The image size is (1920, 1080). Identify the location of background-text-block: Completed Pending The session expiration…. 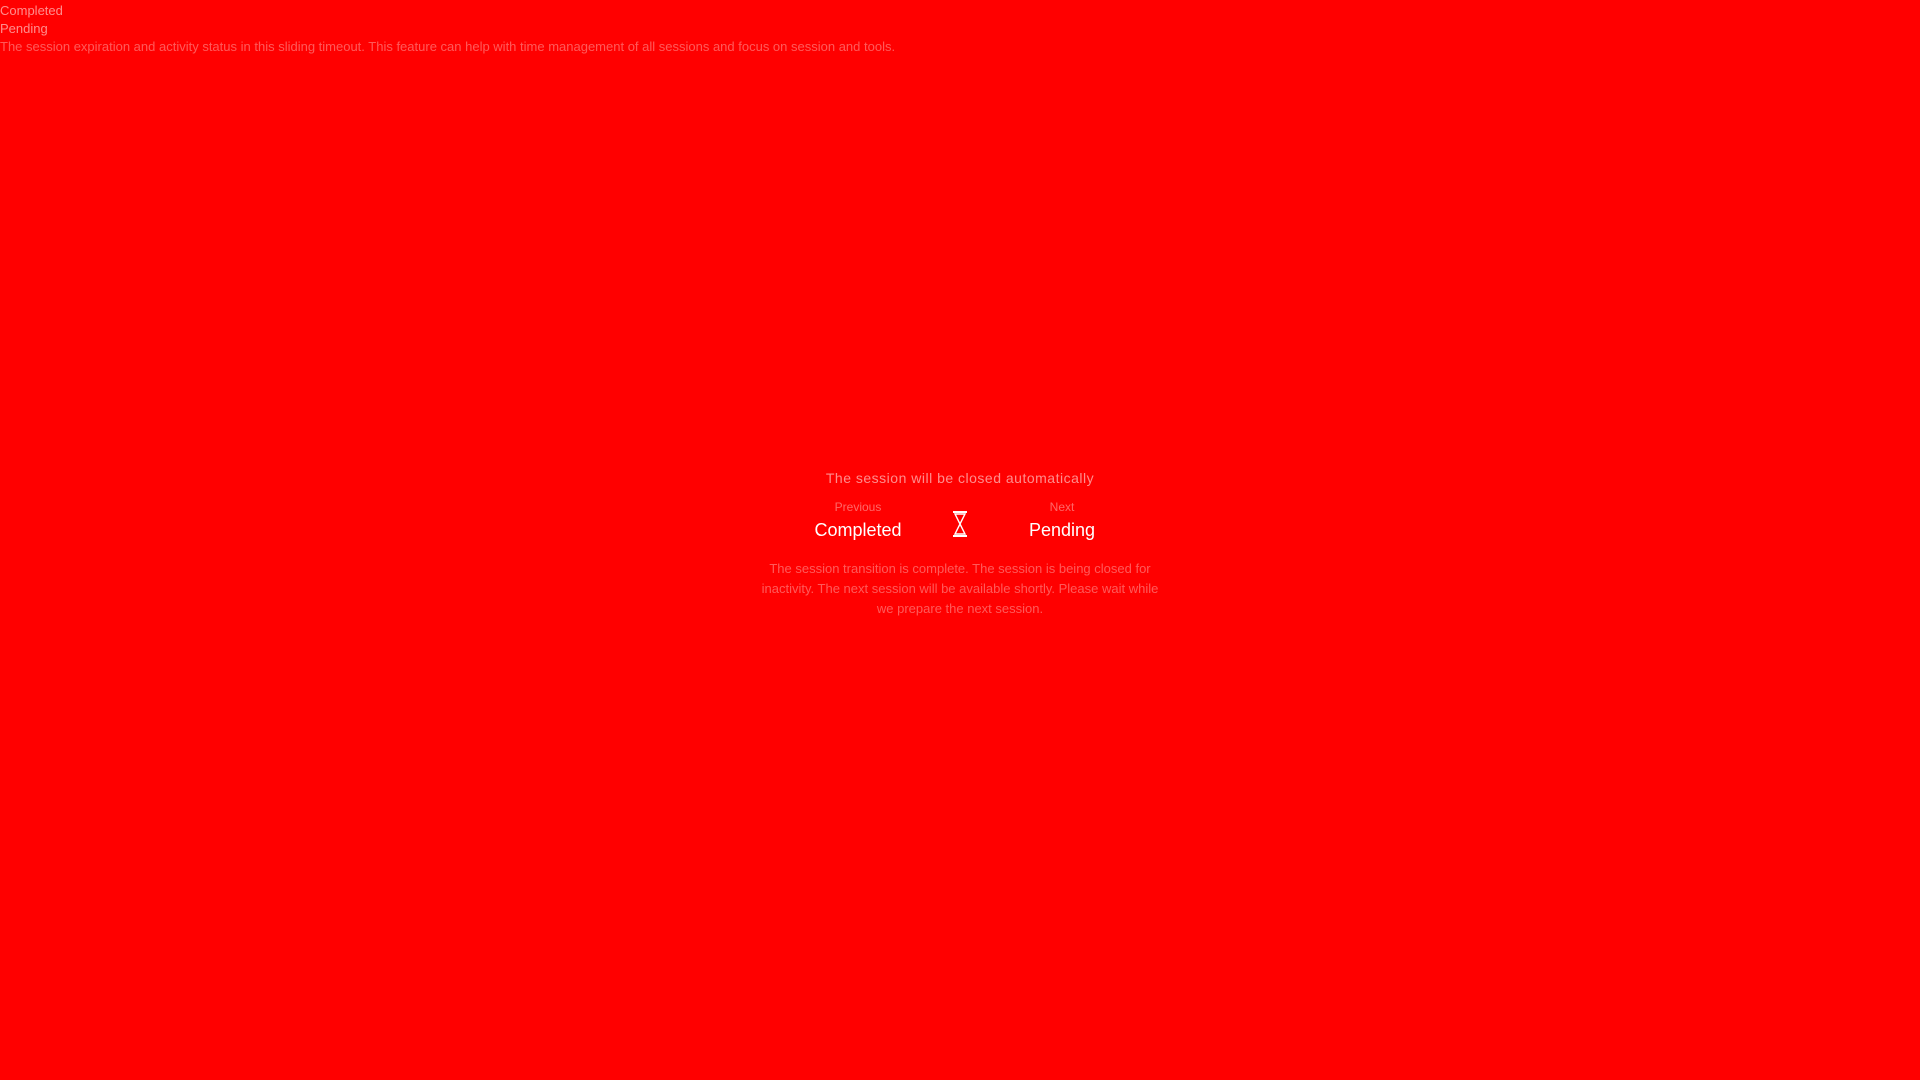
(650, 29).